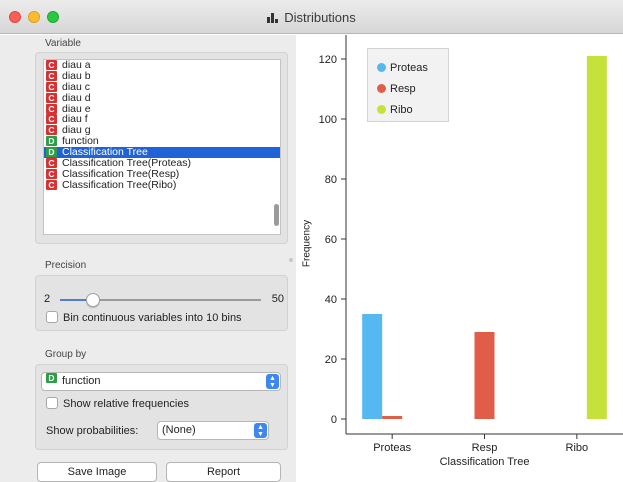  Describe the element at coordinates (331, 360) in the screenshot. I see `y-tick-label: 20` at that location.